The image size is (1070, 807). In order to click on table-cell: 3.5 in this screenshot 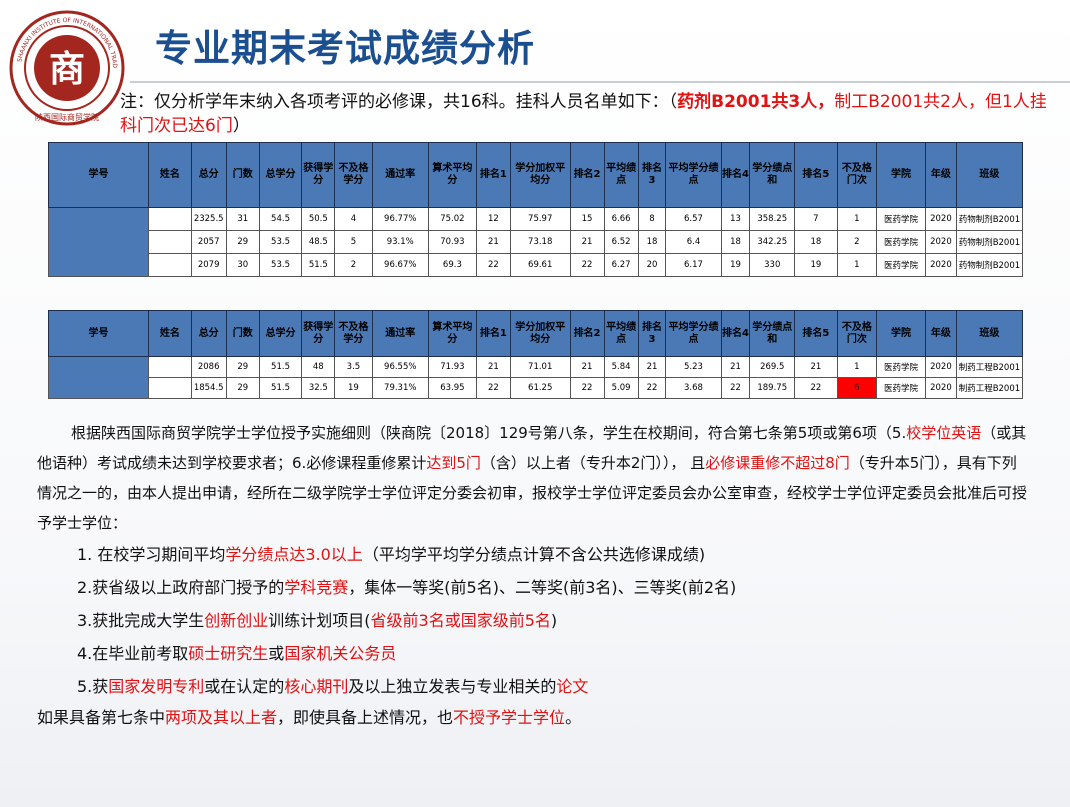, I will do `click(353, 367)`.